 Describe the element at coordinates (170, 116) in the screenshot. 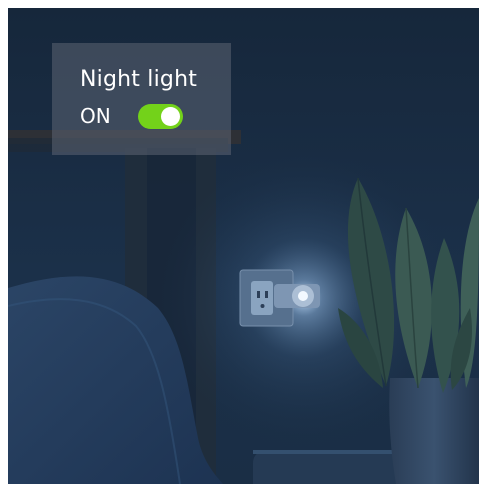

I see `toggle-knob-icon` at that location.